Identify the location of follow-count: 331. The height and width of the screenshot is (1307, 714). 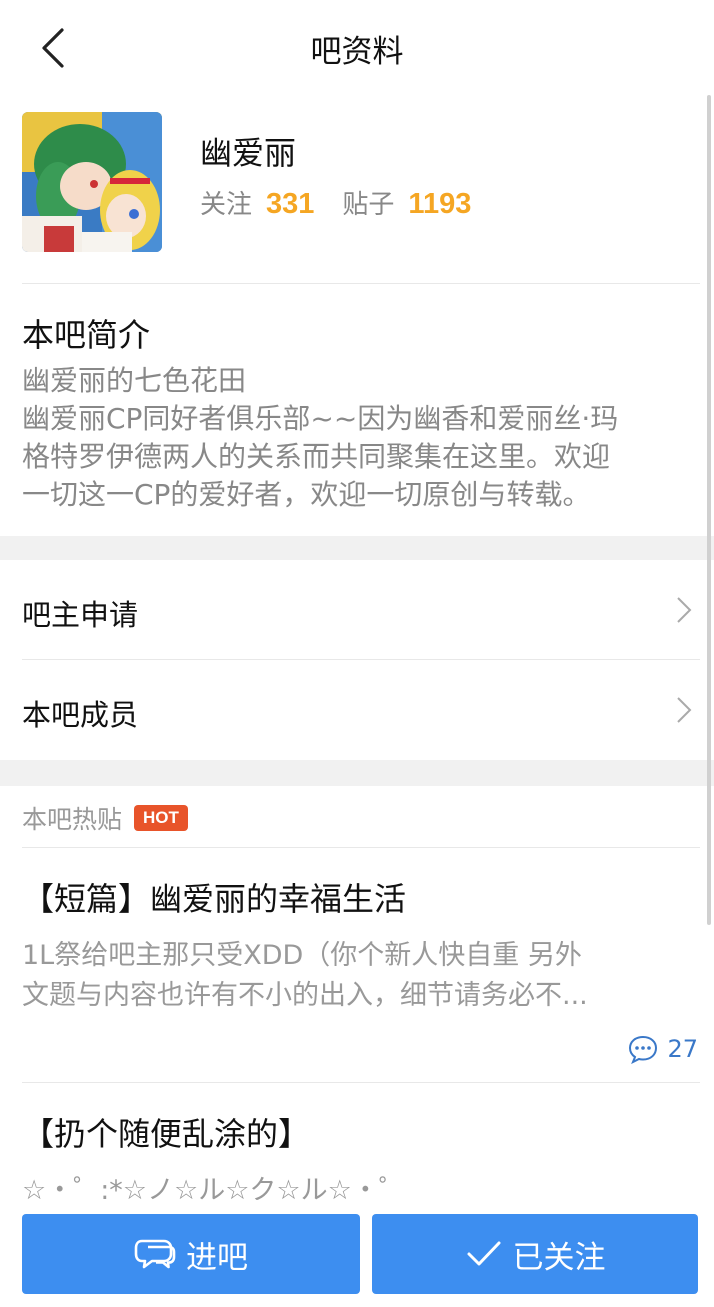
(290, 204).